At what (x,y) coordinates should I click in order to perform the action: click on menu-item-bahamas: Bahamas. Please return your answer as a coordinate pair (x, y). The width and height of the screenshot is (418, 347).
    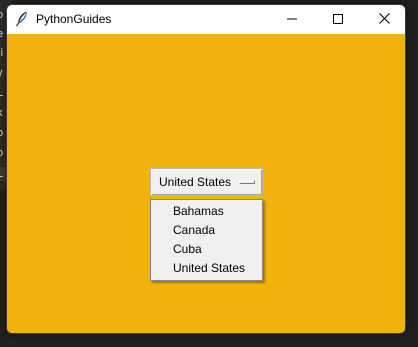
    Looking at the image, I should click on (206, 211).